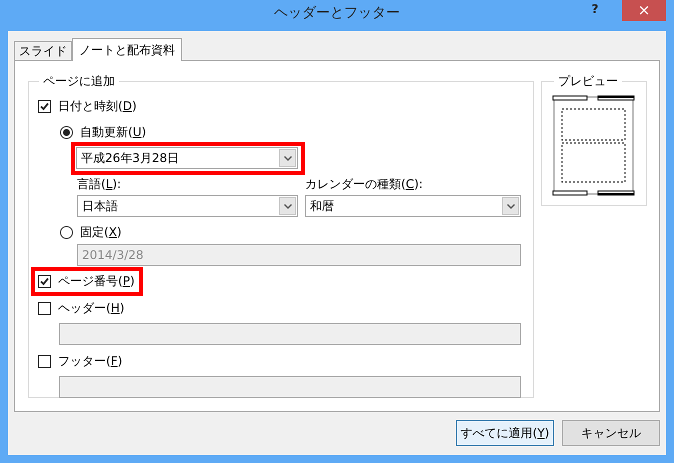  I want to click on date-format-dropdown: 平成26年3月28日, so click(187, 158).